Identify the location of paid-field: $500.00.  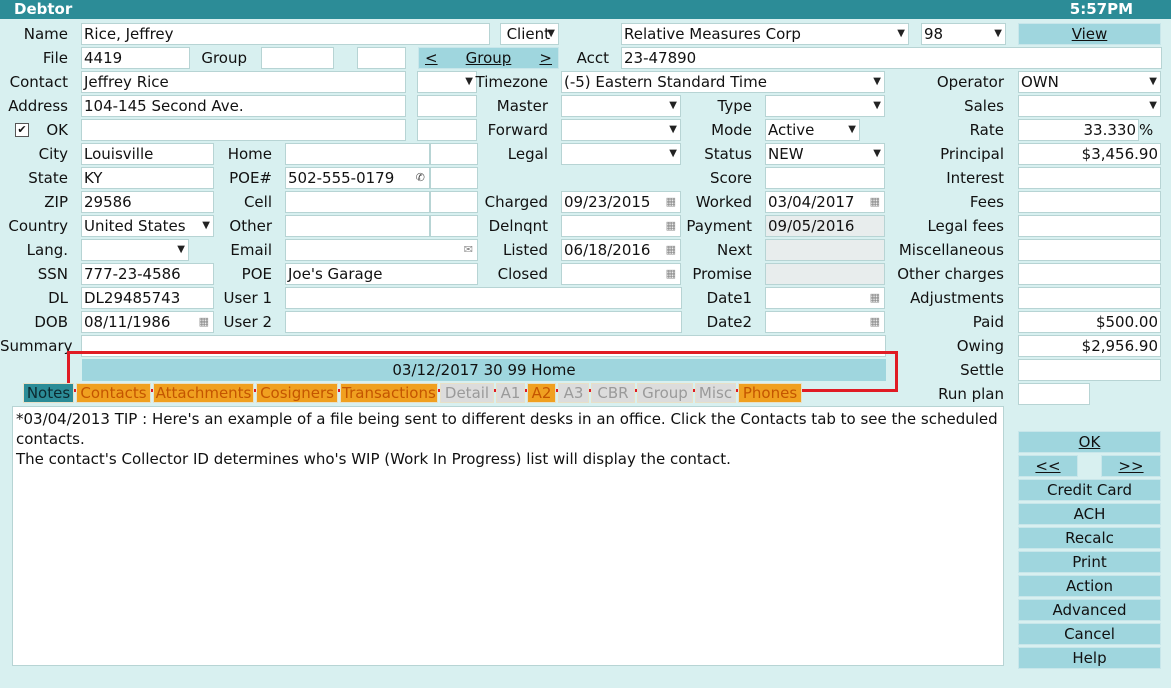
(1089, 322).